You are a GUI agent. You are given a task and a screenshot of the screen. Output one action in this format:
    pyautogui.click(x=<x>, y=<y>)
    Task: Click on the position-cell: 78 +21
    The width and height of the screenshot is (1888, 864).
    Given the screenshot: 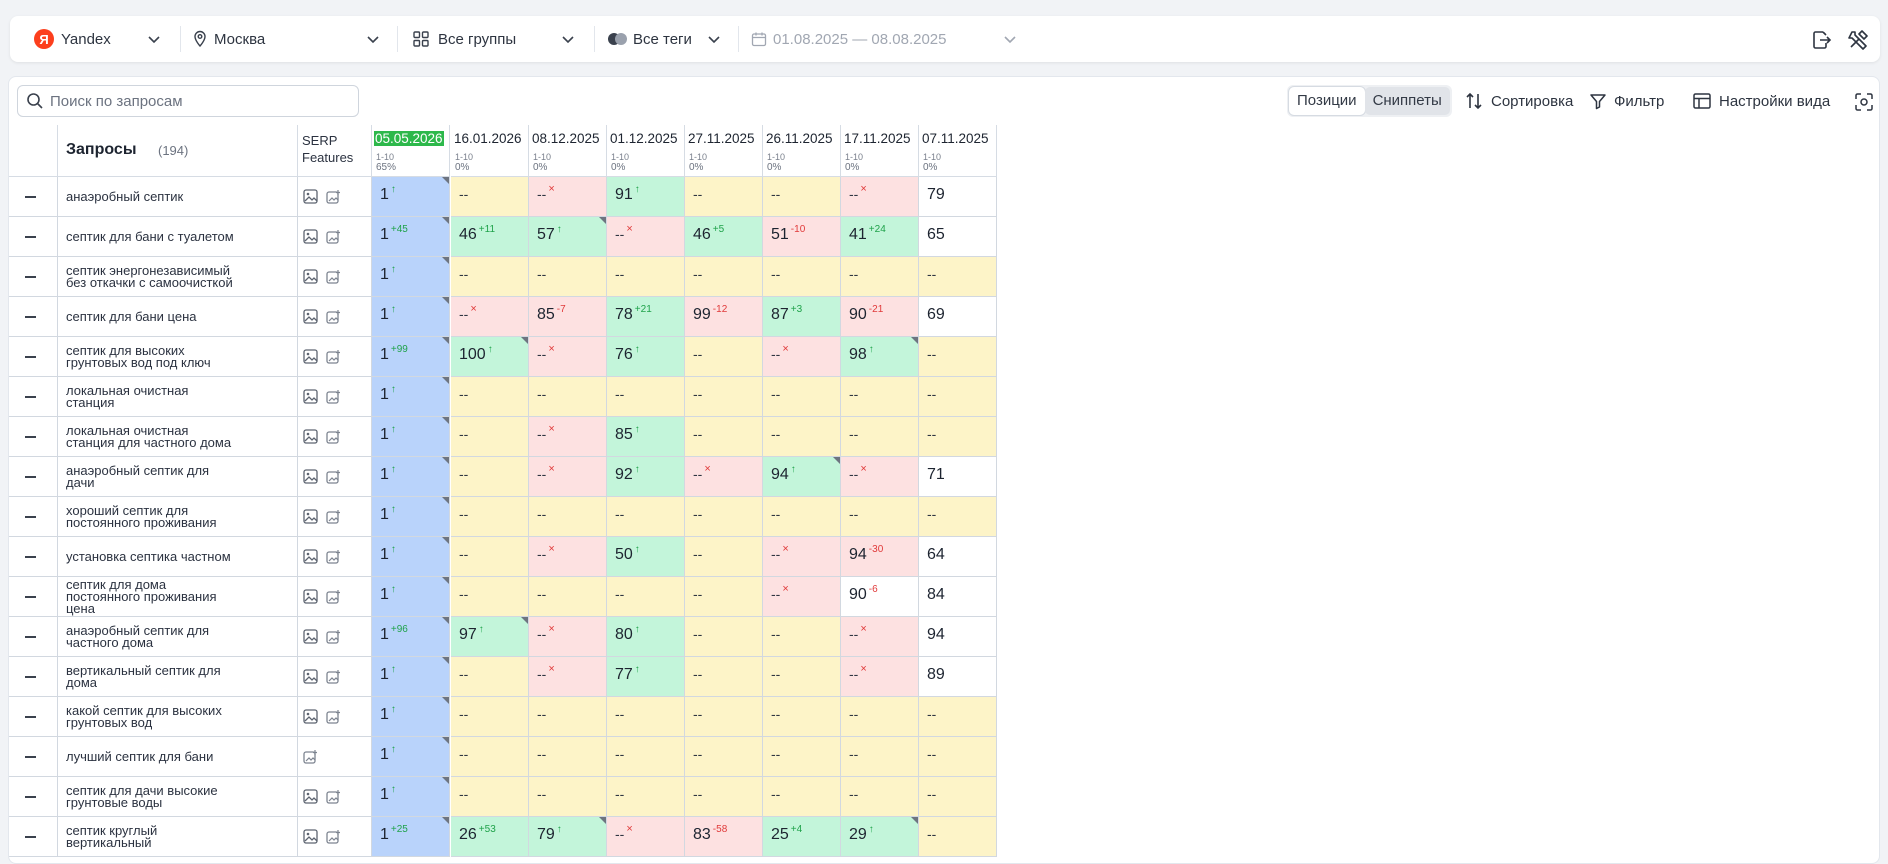 What is the action you would take?
    pyautogui.click(x=646, y=317)
    